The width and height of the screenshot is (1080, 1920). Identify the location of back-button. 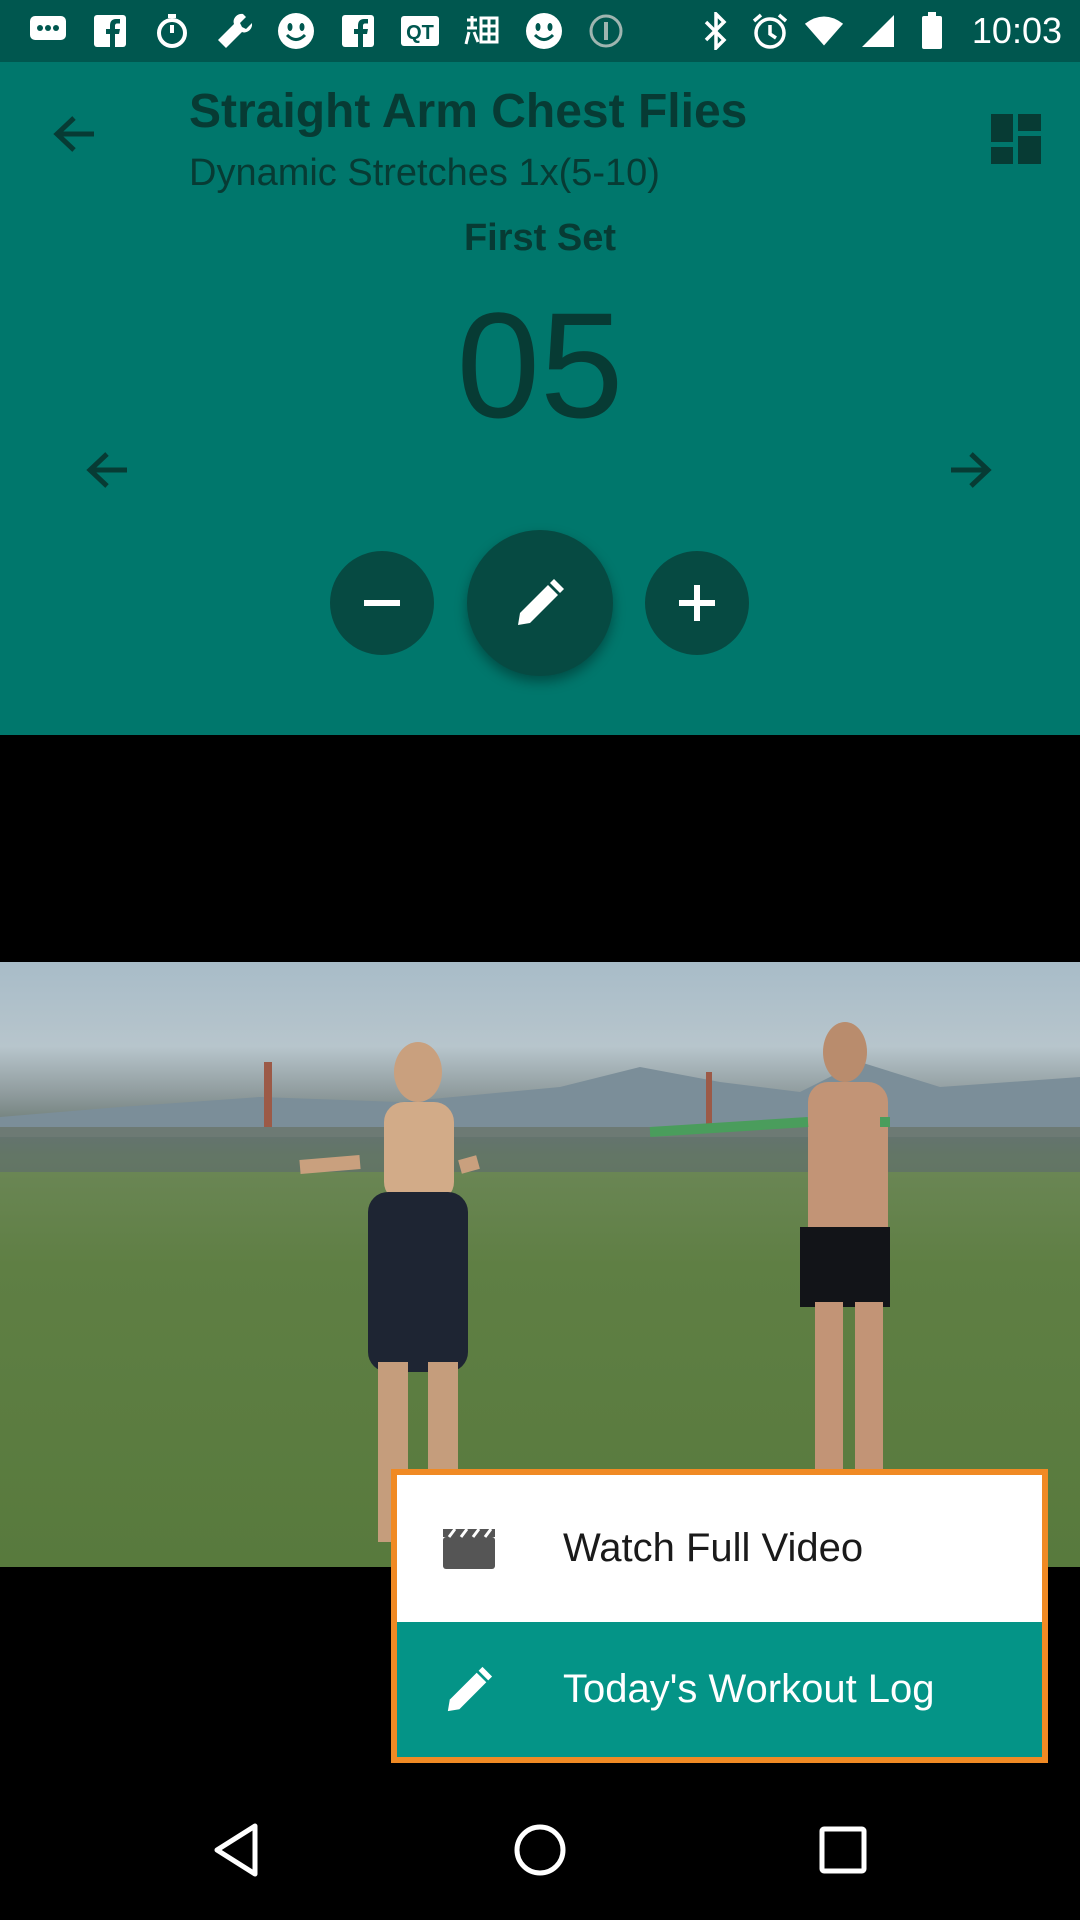
(74, 134).